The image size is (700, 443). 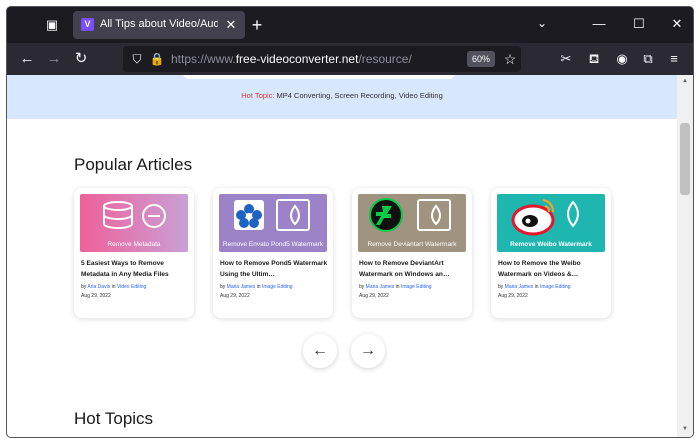 I want to click on scroll-down-icon: ▼, so click(x=685, y=429).